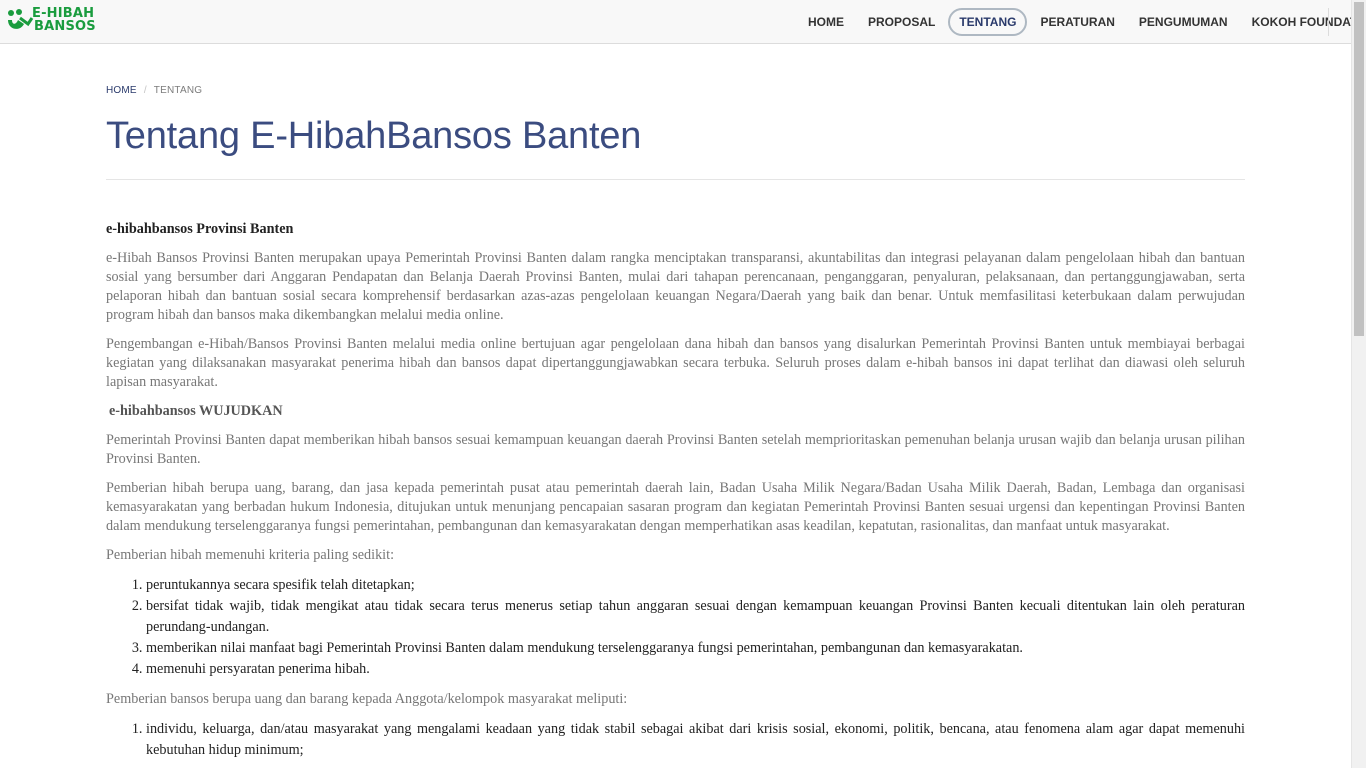 This screenshot has width=1366, height=771. I want to click on title-divider, so click(675, 179).